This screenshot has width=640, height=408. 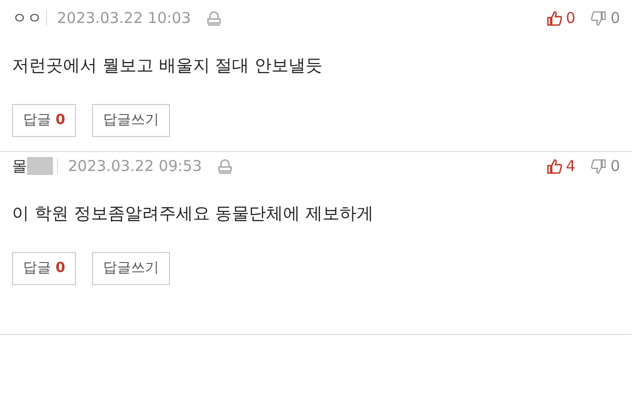 I want to click on comment-text: 저런곳에서 뭘보고 배울지 절대 안보낼듯, so click(x=168, y=66).